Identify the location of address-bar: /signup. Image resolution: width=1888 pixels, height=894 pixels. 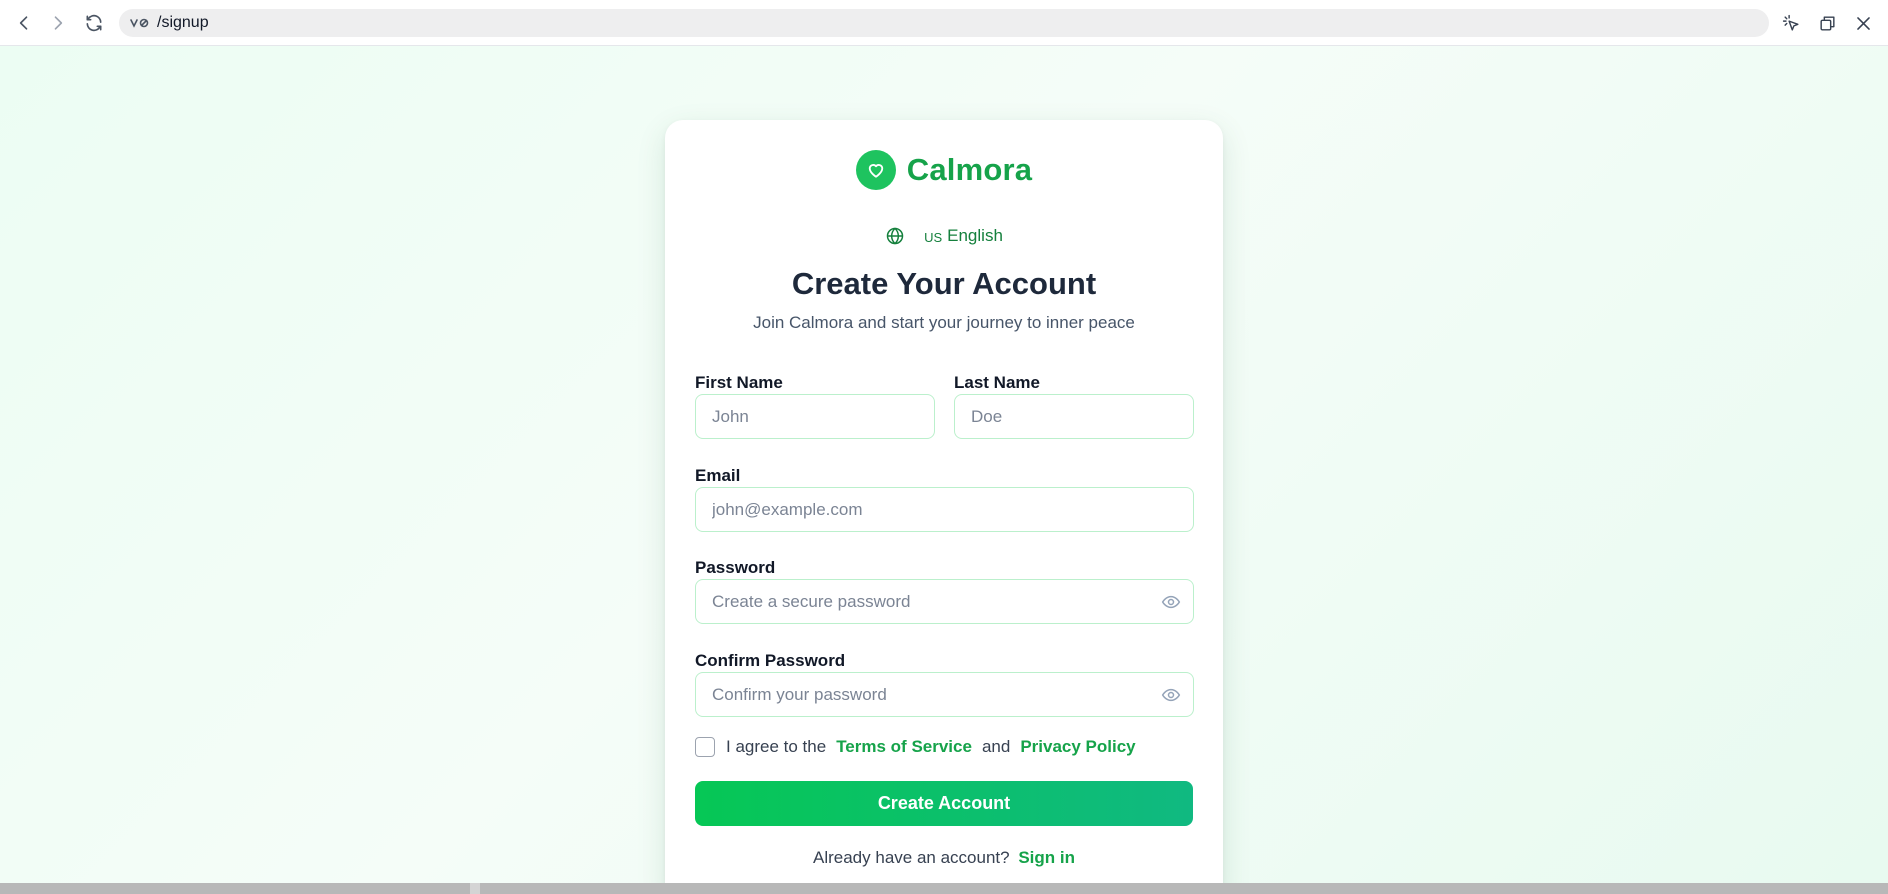
(944, 23).